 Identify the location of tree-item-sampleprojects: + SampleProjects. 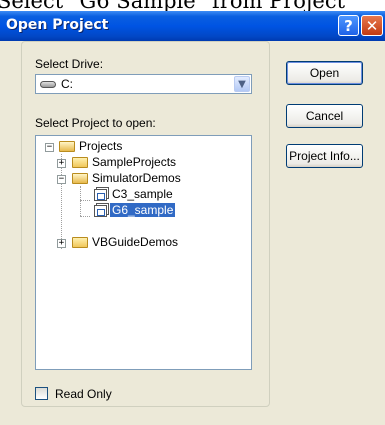
(143, 163).